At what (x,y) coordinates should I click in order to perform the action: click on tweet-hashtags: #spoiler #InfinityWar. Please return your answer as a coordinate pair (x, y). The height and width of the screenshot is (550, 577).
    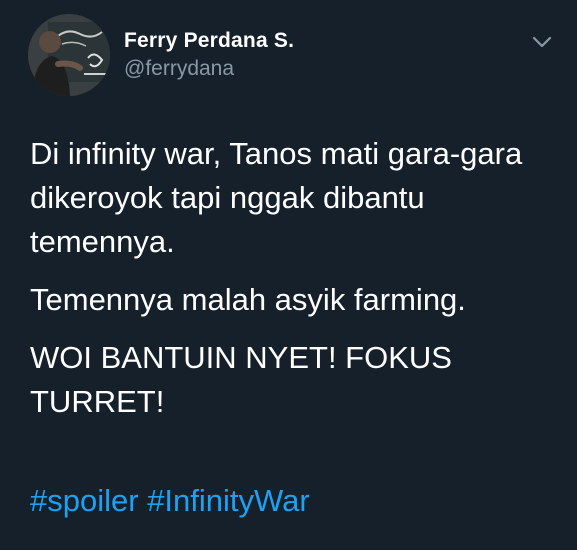
    Looking at the image, I should click on (170, 501).